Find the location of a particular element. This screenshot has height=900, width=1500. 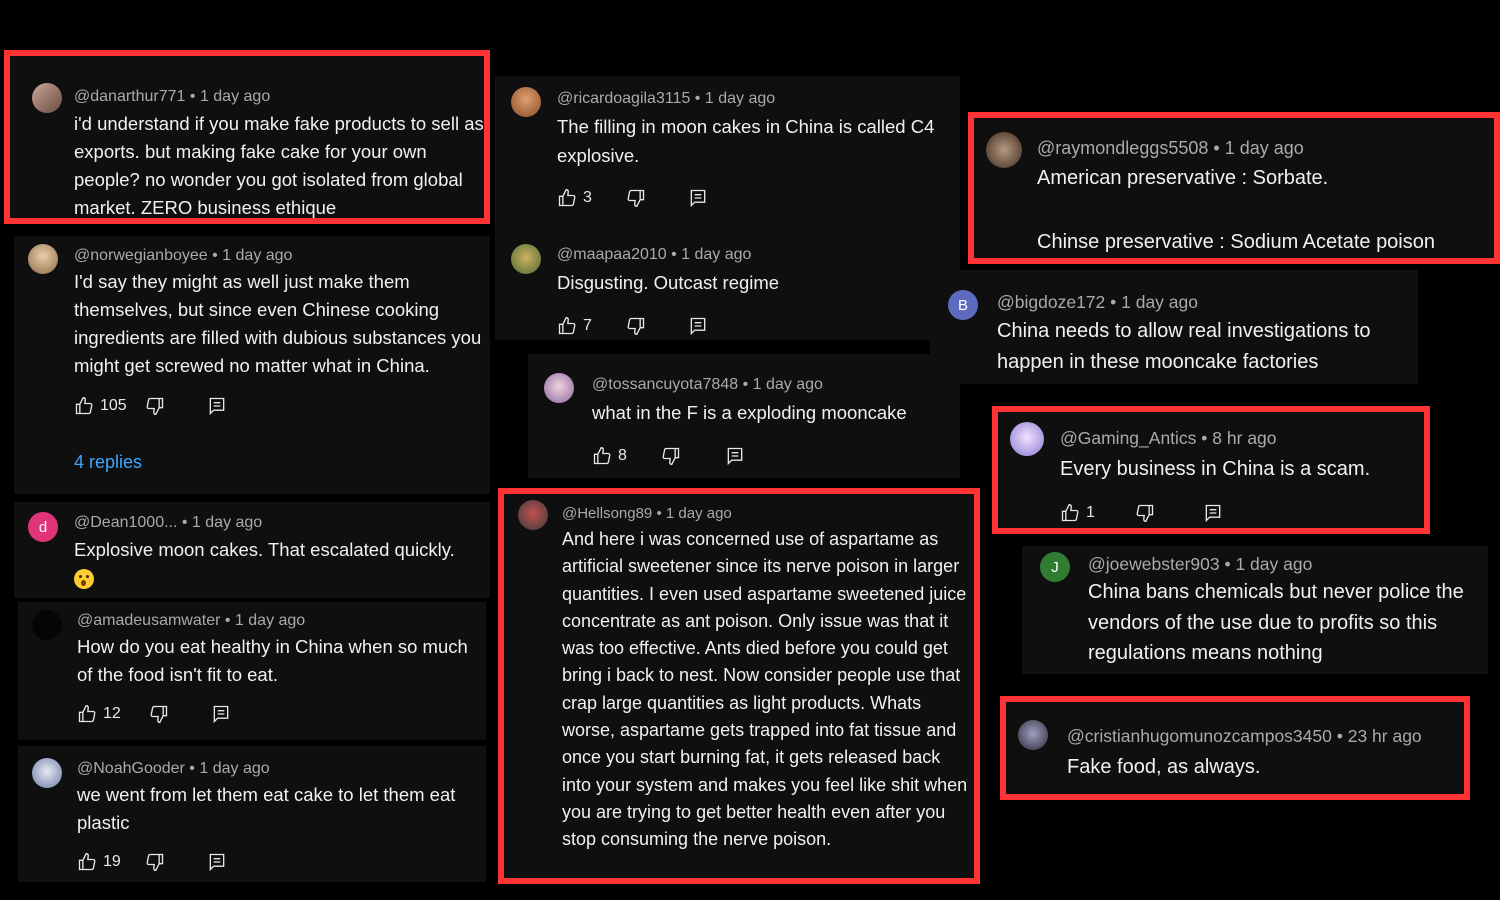

comment-meta: @amadeusamwater • 1 day ago is located at coordinates (191, 620).